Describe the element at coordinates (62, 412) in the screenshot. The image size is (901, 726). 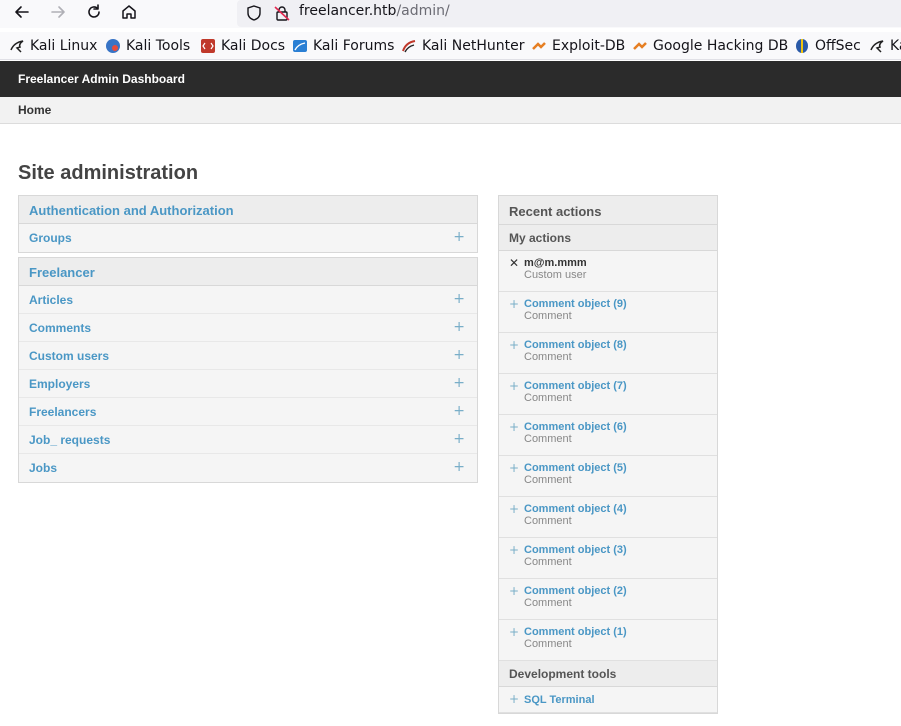
I see `model-link: Freelancers` at that location.